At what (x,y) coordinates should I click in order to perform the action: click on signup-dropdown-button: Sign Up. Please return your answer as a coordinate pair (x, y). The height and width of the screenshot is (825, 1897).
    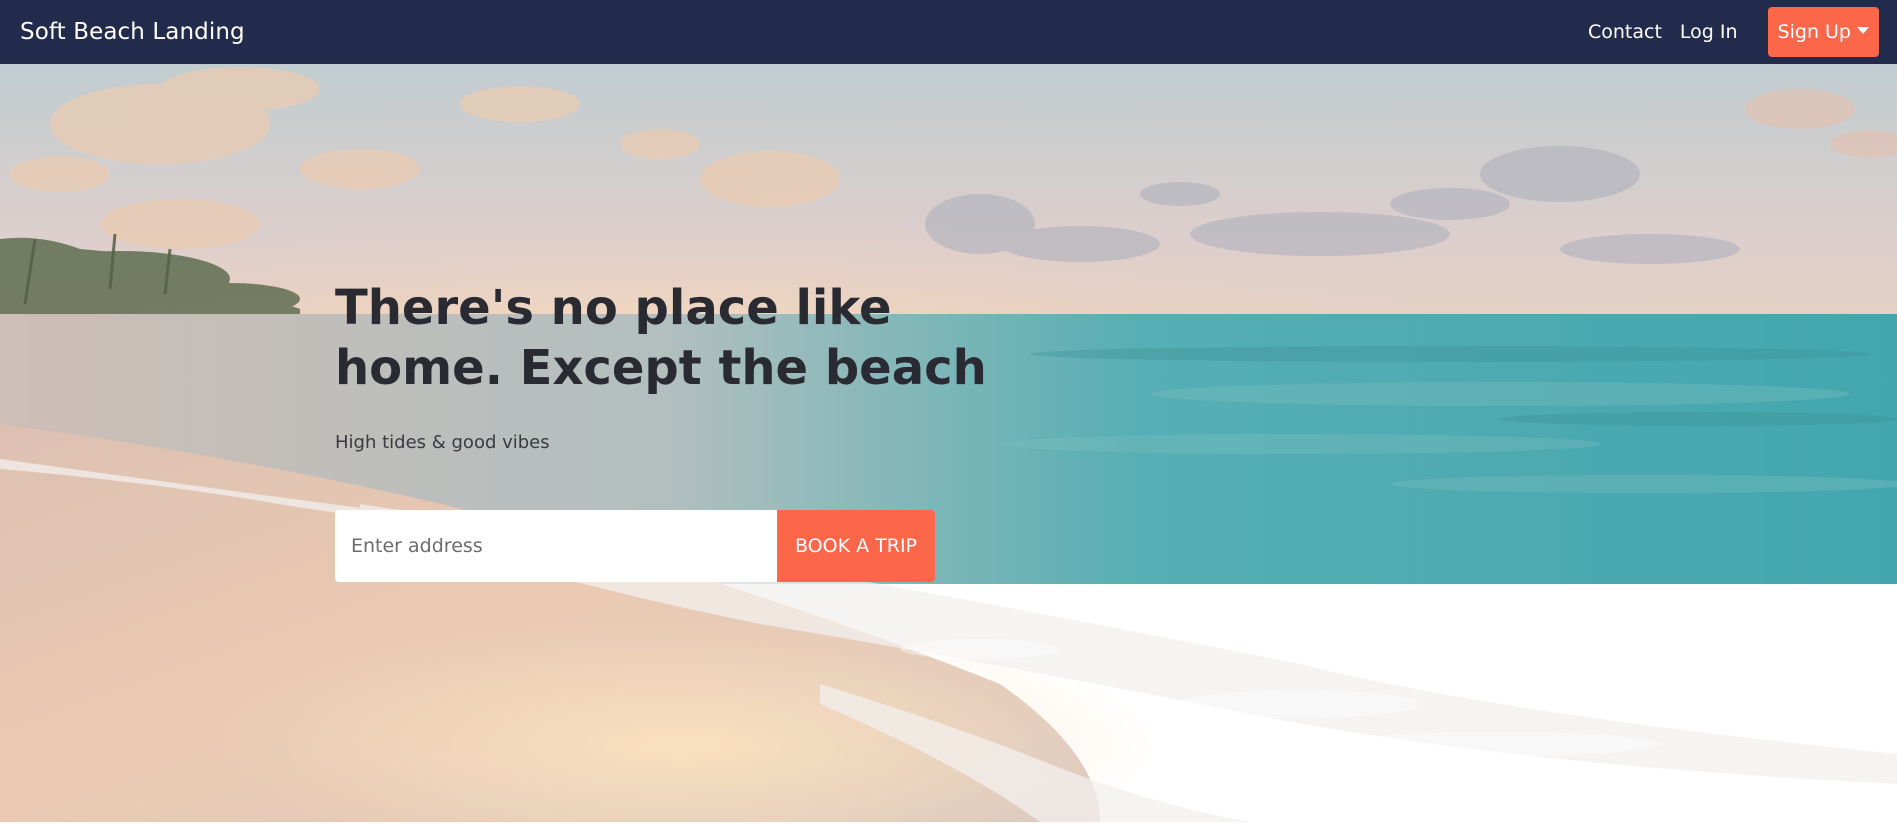
    Looking at the image, I should click on (1823, 32).